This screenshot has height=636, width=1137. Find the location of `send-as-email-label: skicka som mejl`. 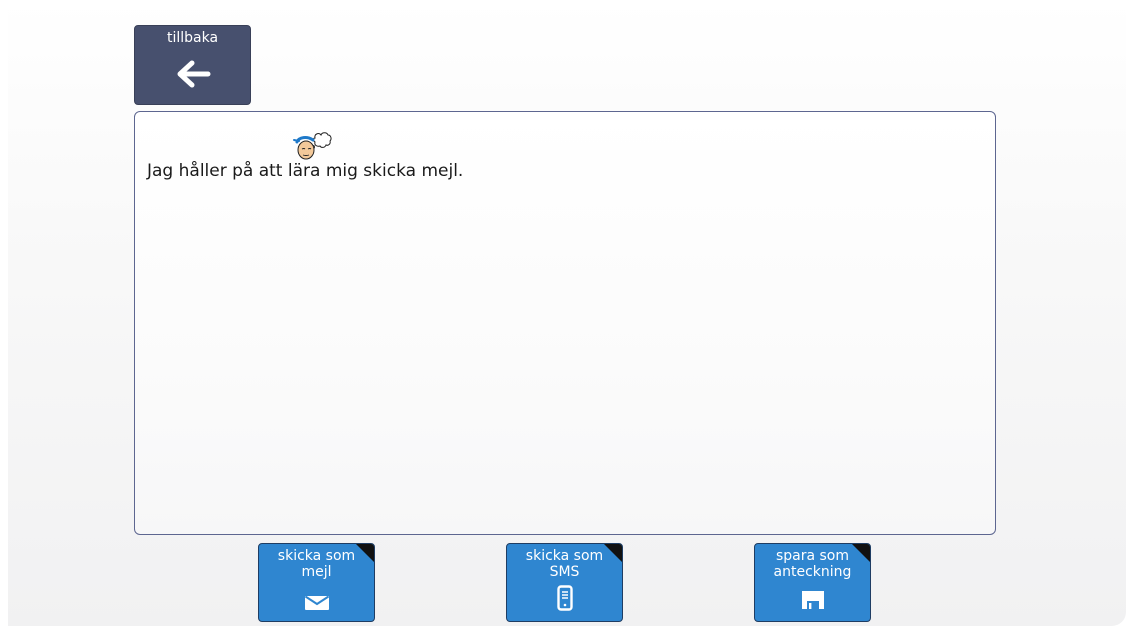

send-as-email-label: skicka som mejl is located at coordinates (316, 564).